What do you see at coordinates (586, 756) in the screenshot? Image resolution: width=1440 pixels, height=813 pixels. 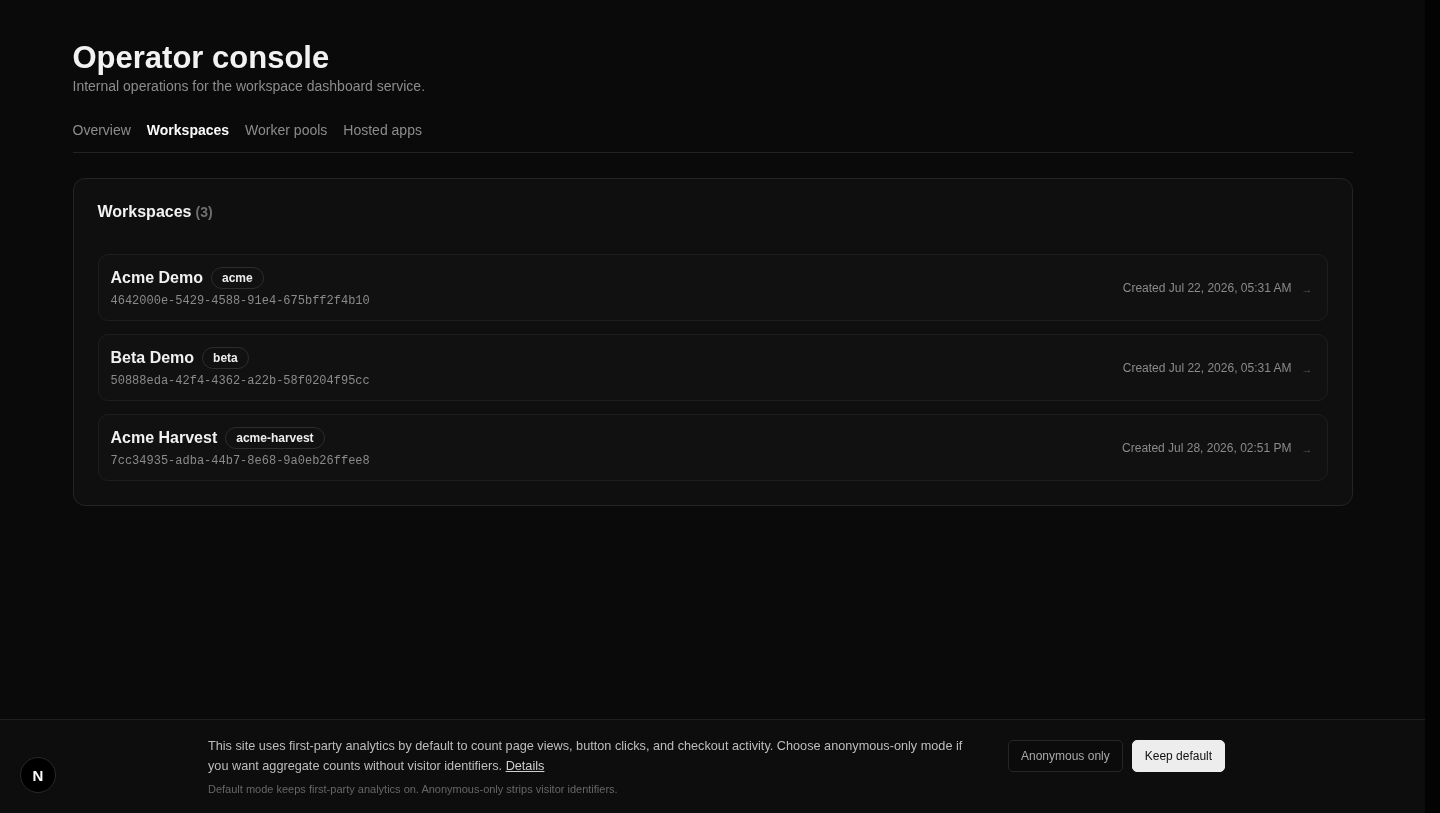 I see `consent-text: This site uses first-party analytics by default to count page views, button clicks, and checkout activity. Choose anonymous-only mode if you want aggregate counts without visitor identifiers. Details` at bounding box center [586, 756].